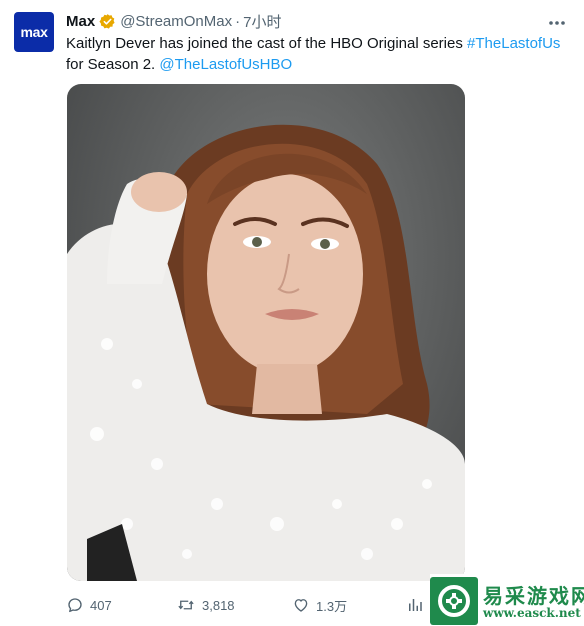  Describe the element at coordinates (262, 21) in the screenshot. I see `tweet-timestamp: 7小时` at that location.